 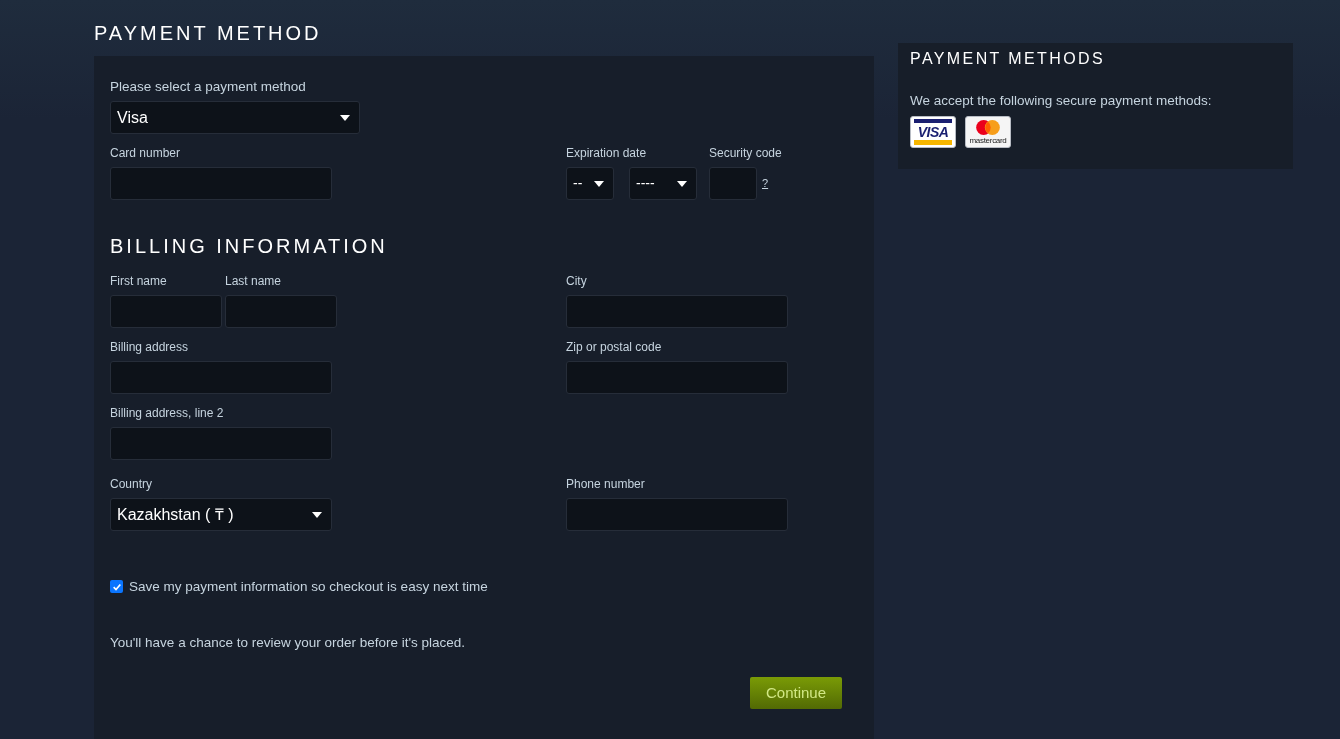 What do you see at coordinates (221, 514) in the screenshot?
I see `dropdown: Kazakhstan ( ₸ )` at bounding box center [221, 514].